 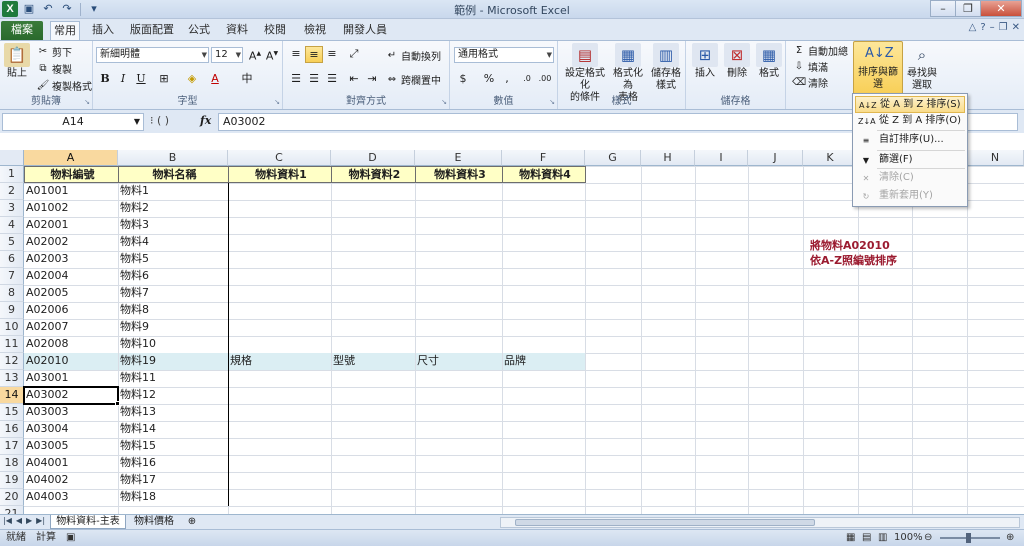 What do you see at coordinates (314, 54) in the screenshot?
I see `align-middle-icon: ≡` at bounding box center [314, 54].